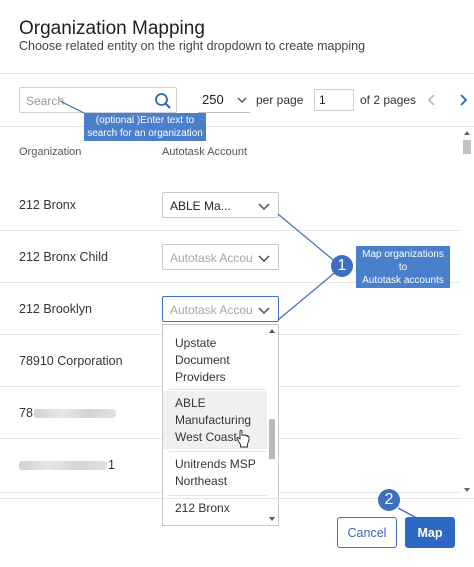 The width and height of the screenshot is (474, 567). Describe the element at coordinates (403, 254) in the screenshot. I see `callout-text: Map organizations` at that location.